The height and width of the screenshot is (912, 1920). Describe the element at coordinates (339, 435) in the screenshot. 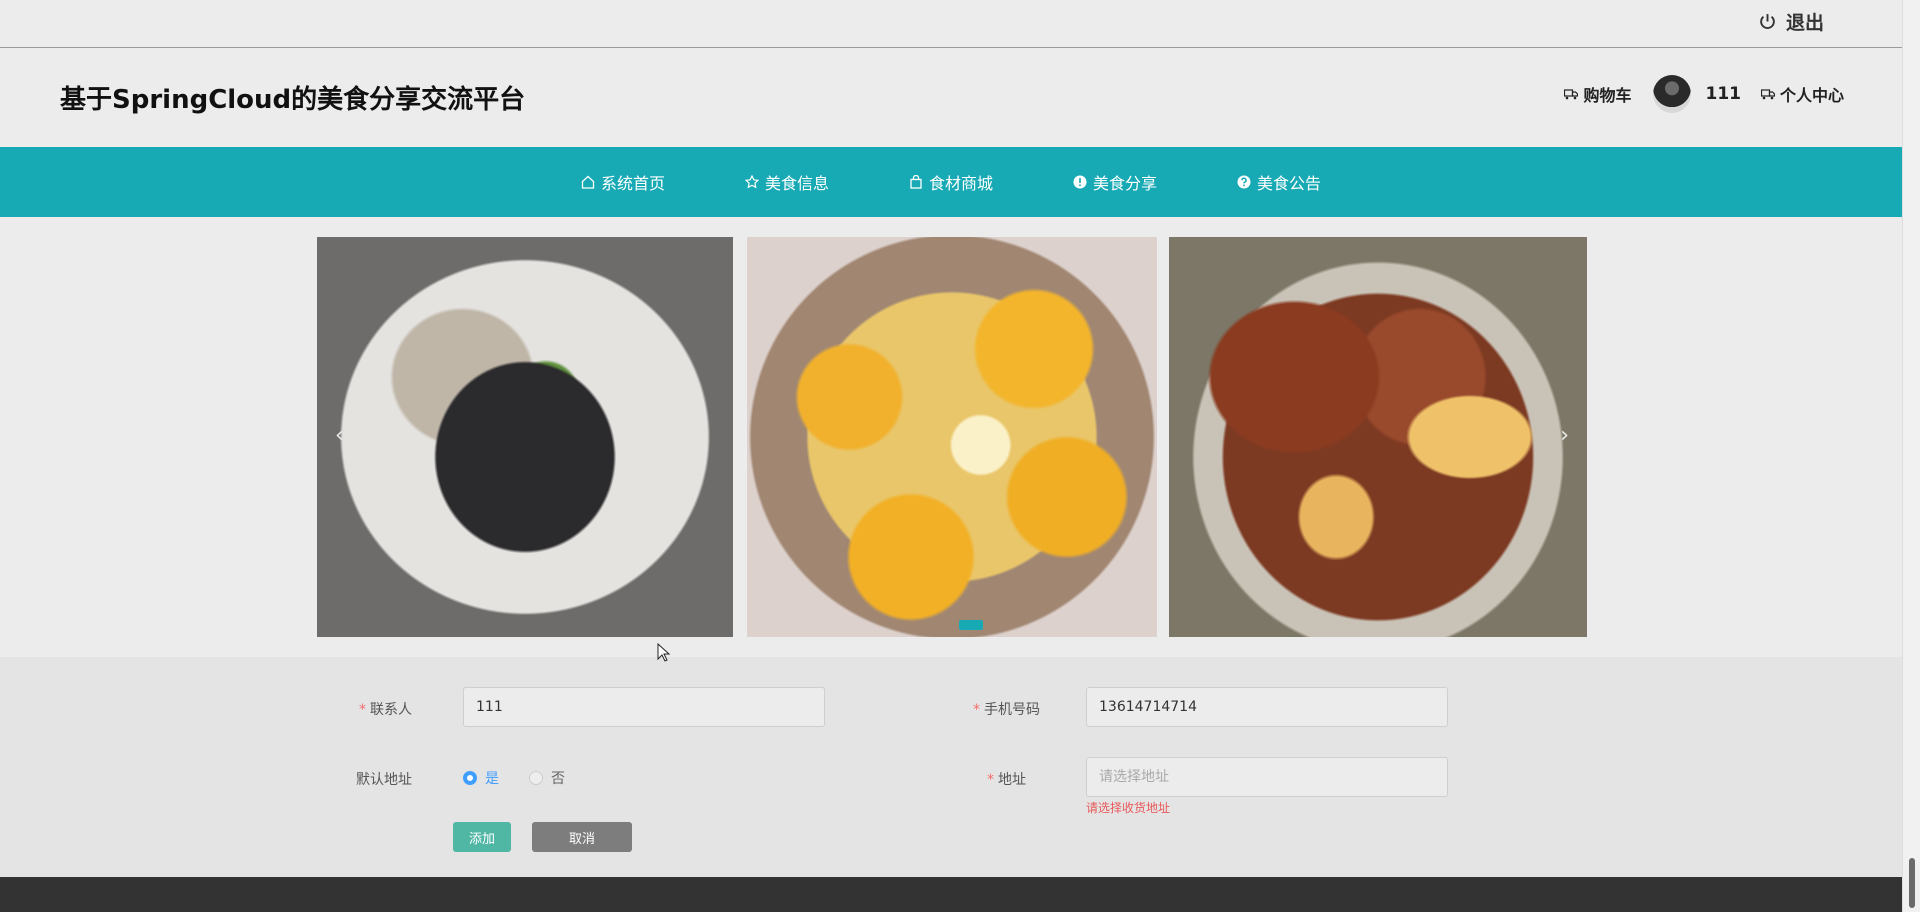

I see `carousel-prev-arrow: ‹` at that location.